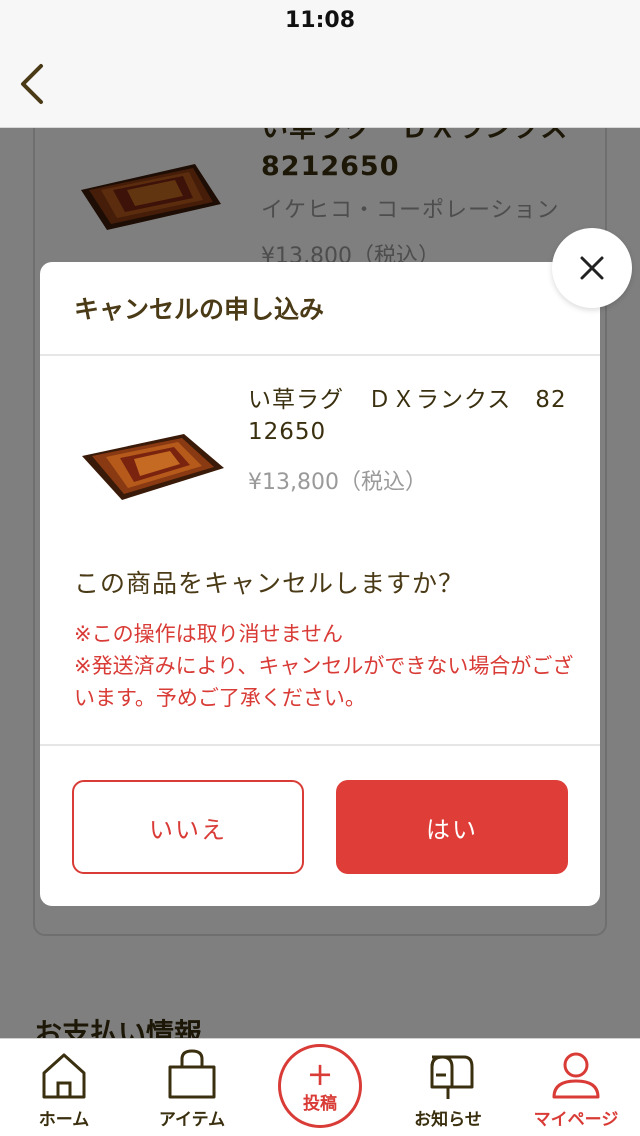 This screenshot has height=1136, width=640. Describe the element at coordinates (576, 1075) in the screenshot. I see `user-icon` at that location.